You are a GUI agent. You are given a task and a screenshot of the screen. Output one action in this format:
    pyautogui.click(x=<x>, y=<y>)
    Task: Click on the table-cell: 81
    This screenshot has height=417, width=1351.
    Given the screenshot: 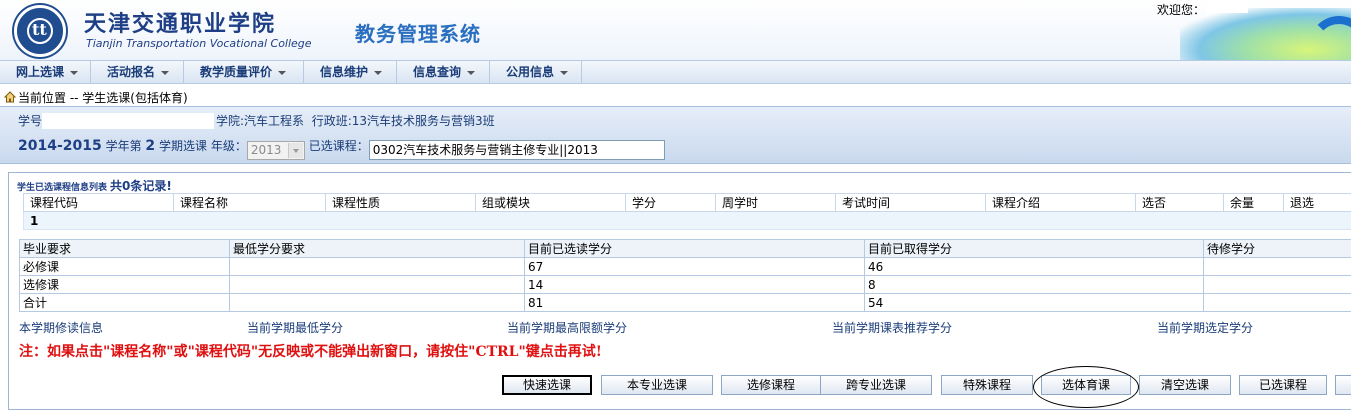 What is the action you would take?
    pyautogui.click(x=694, y=302)
    